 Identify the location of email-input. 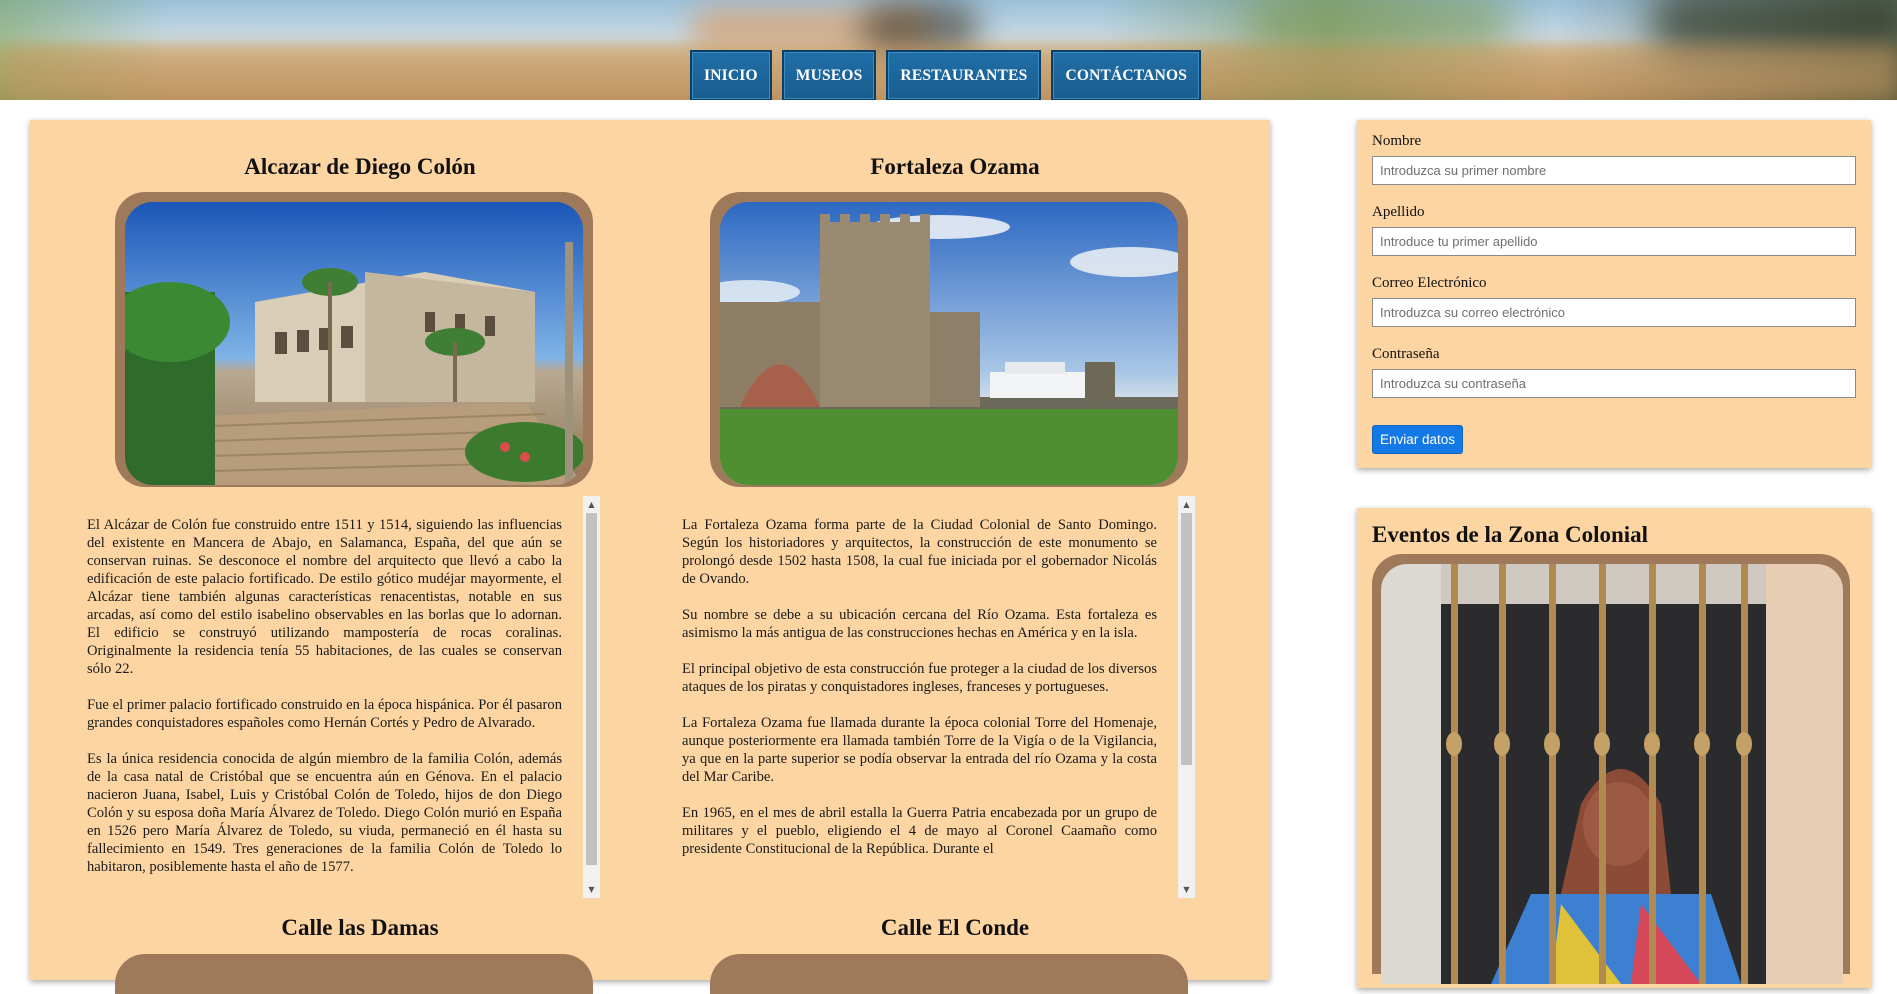
(1614, 312).